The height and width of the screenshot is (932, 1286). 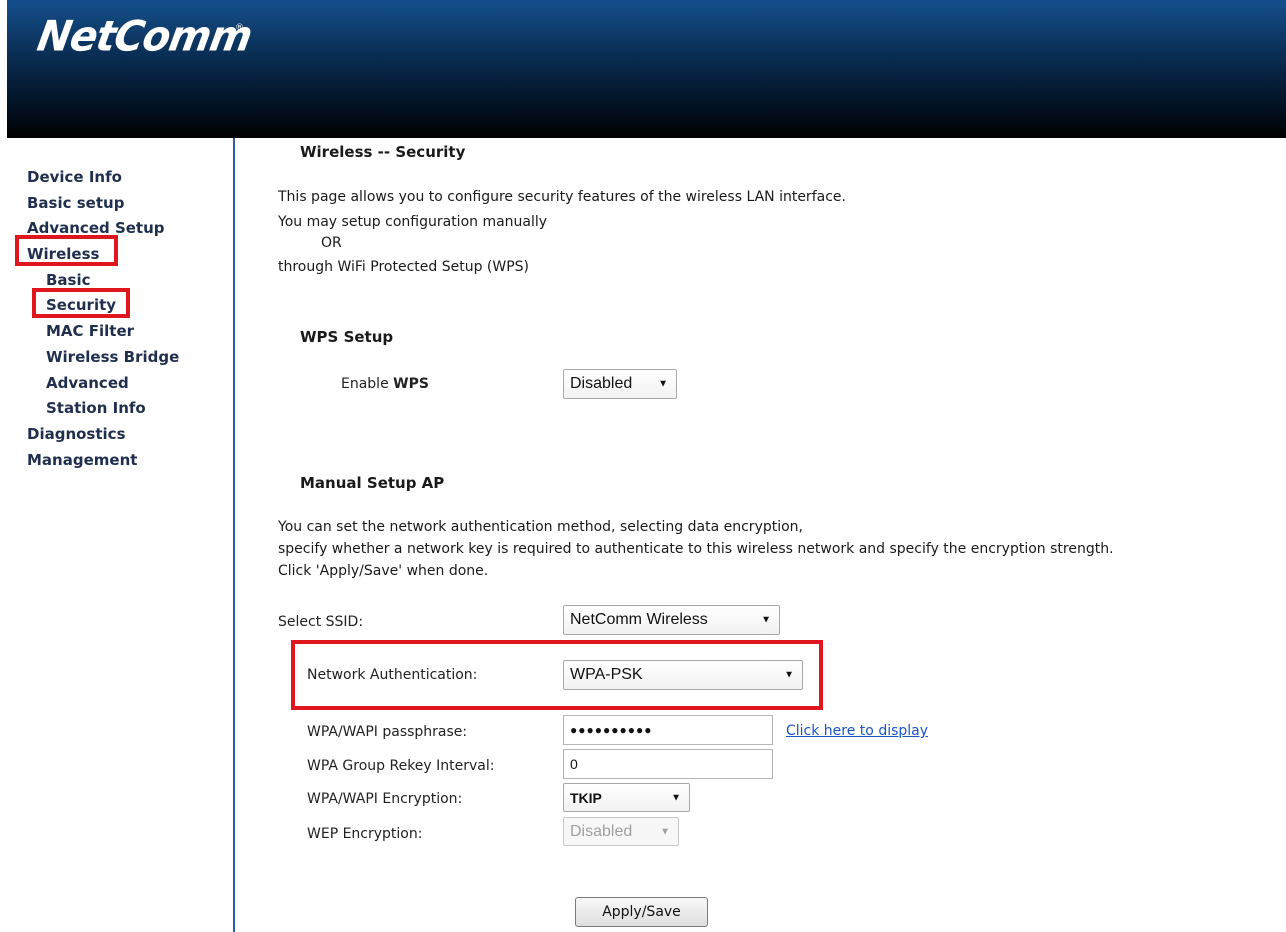 I want to click on wps-enable-select: Disabled ▼, so click(x=620, y=384).